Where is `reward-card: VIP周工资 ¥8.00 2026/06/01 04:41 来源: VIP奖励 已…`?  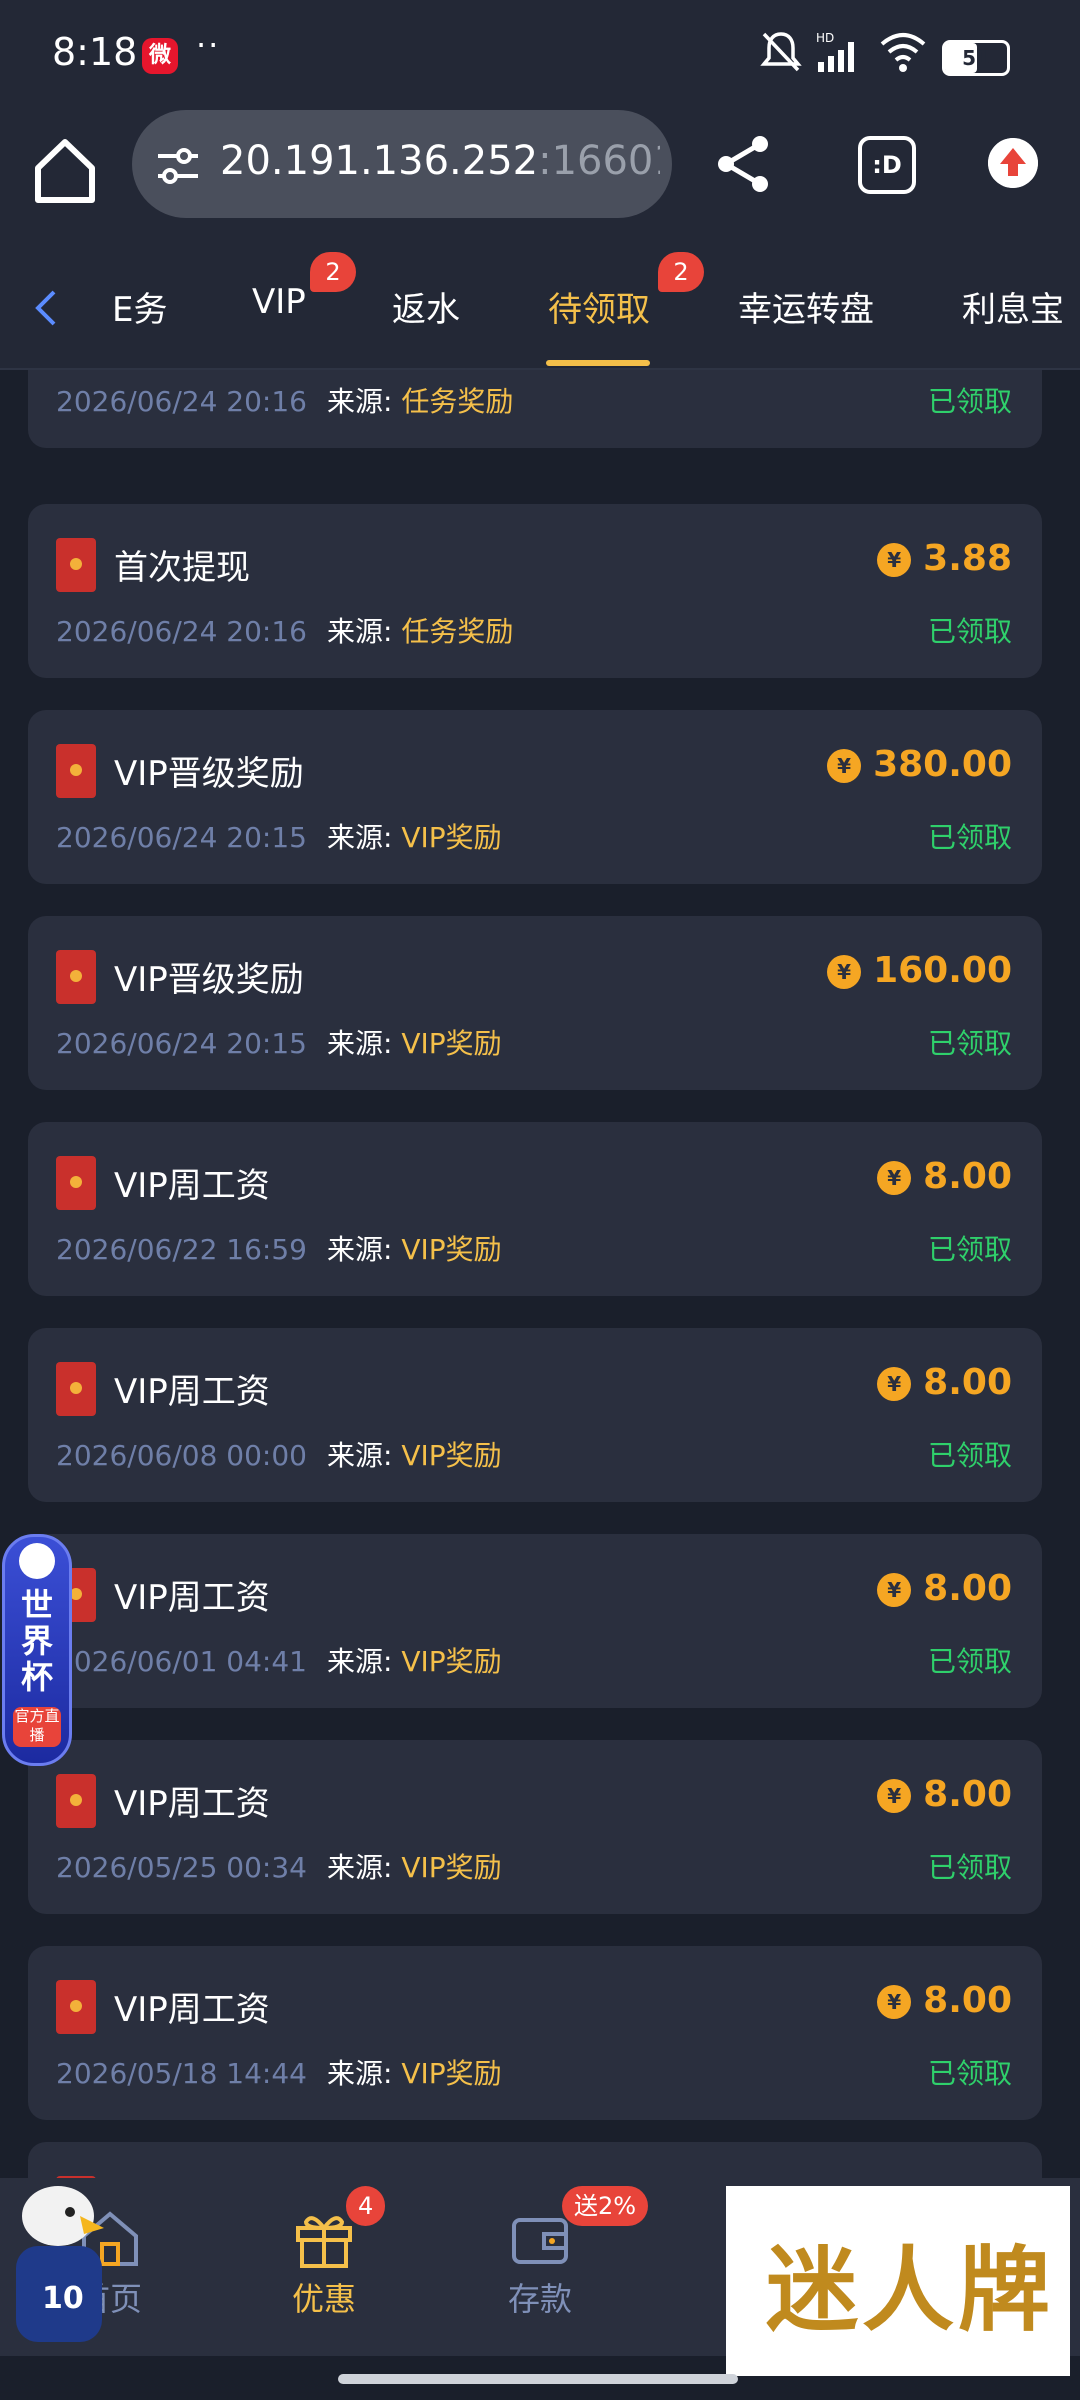 reward-card: VIP周工资 ¥8.00 2026/06/01 04:41 来源: VIP奖励 已… is located at coordinates (535, 1621).